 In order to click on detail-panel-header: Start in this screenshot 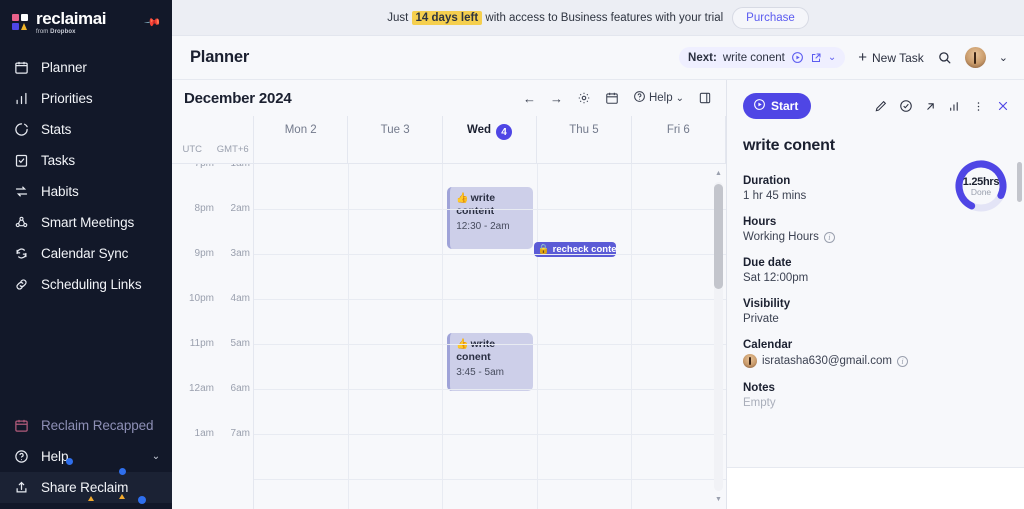, I will do `click(875, 99)`.